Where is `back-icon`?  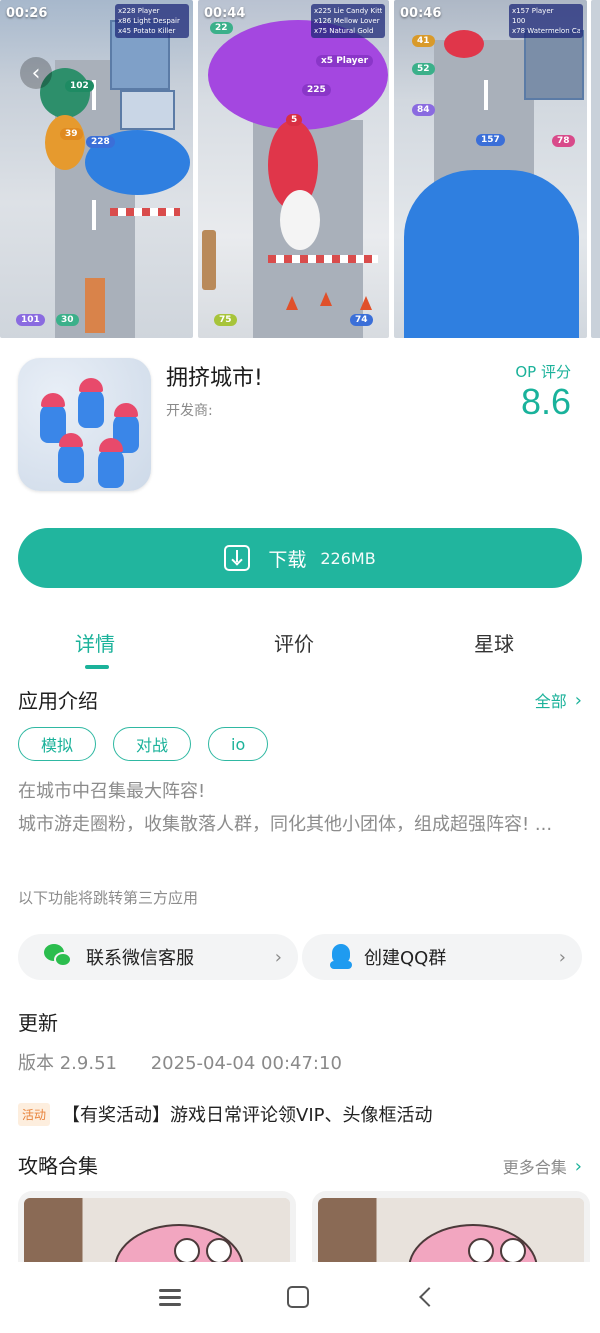 back-icon is located at coordinates (429, 1297).